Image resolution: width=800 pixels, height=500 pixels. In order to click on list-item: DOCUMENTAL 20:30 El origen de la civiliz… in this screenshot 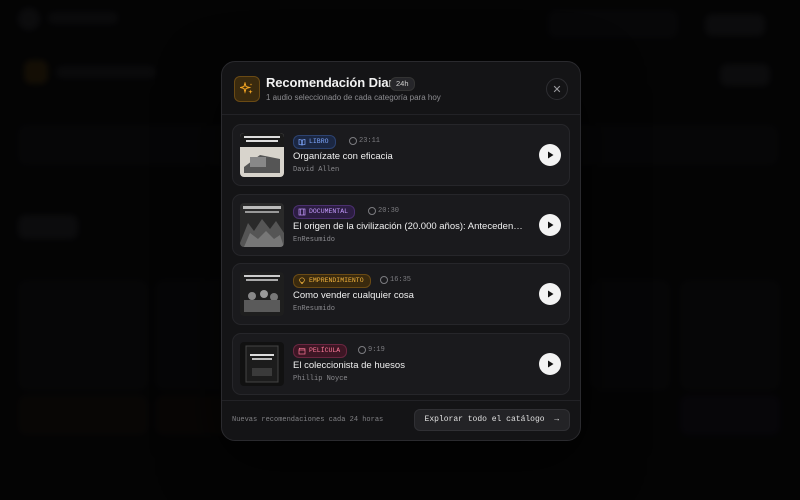, I will do `click(401, 224)`.